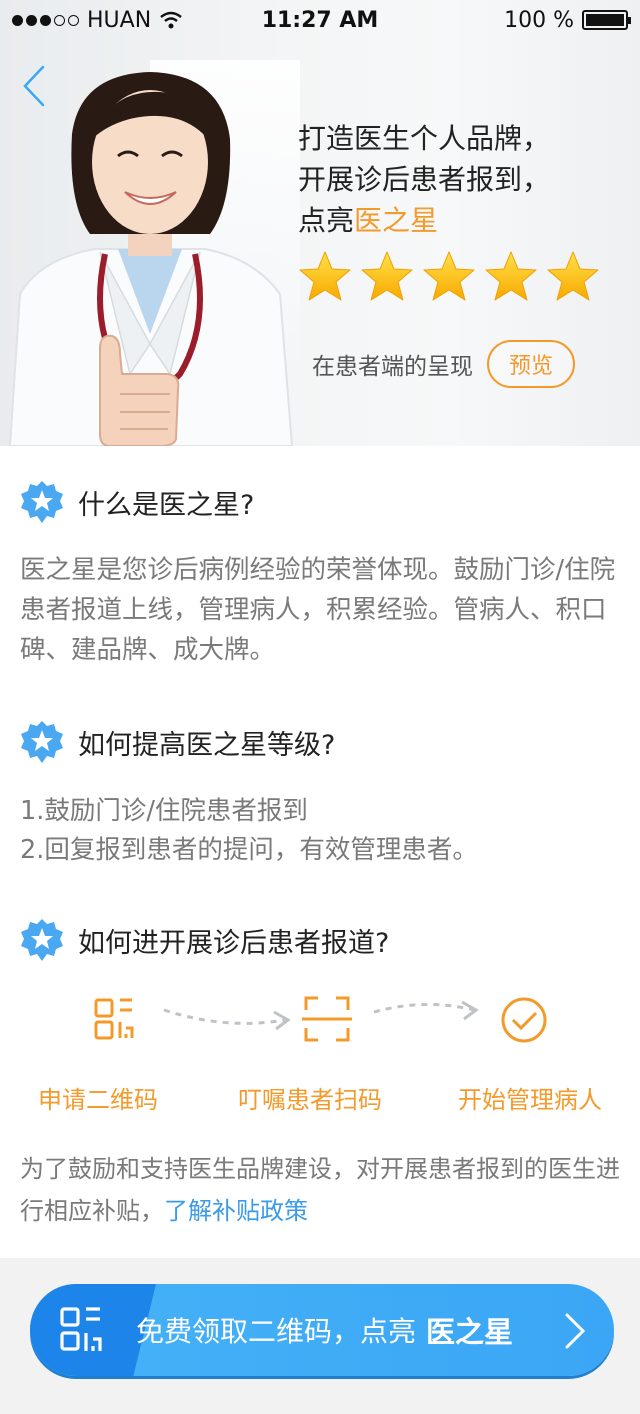 Image resolution: width=640 pixels, height=1414 pixels. I want to click on hero-headline: 打造医生个人品牌， 开展诊后患者报到， 点亮医之星, so click(424, 179).